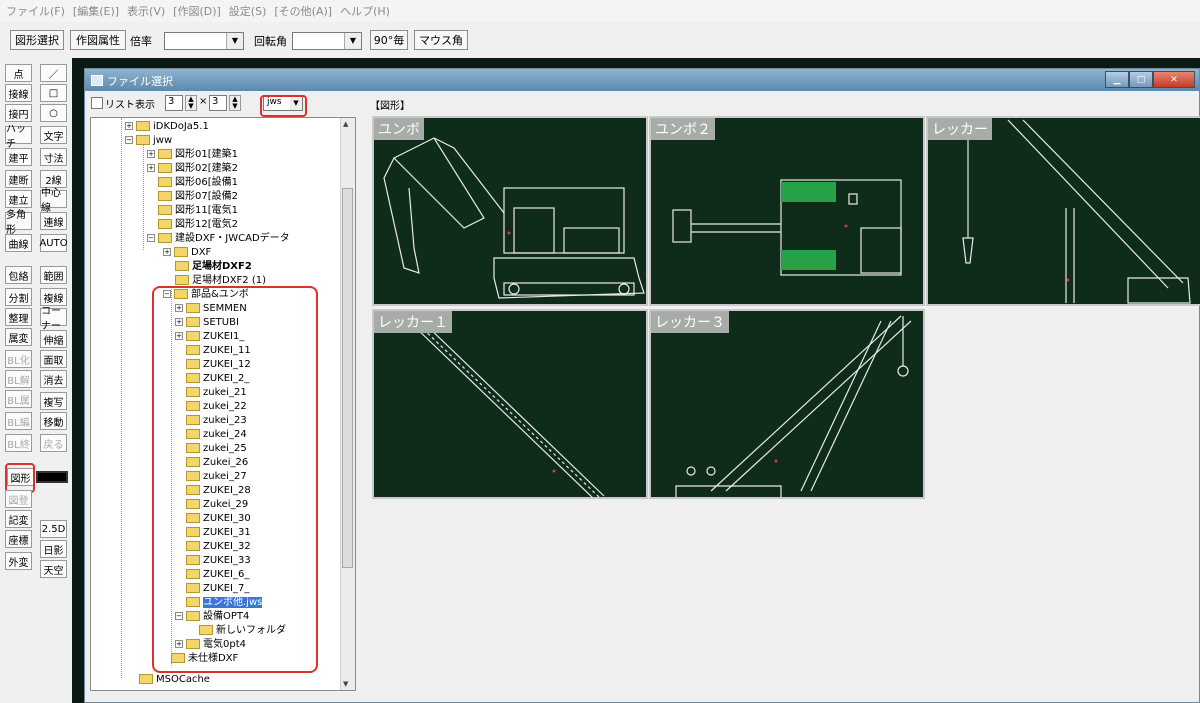 The image size is (1200, 703). I want to click on tool-attr-change: 属変, so click(18, 337).